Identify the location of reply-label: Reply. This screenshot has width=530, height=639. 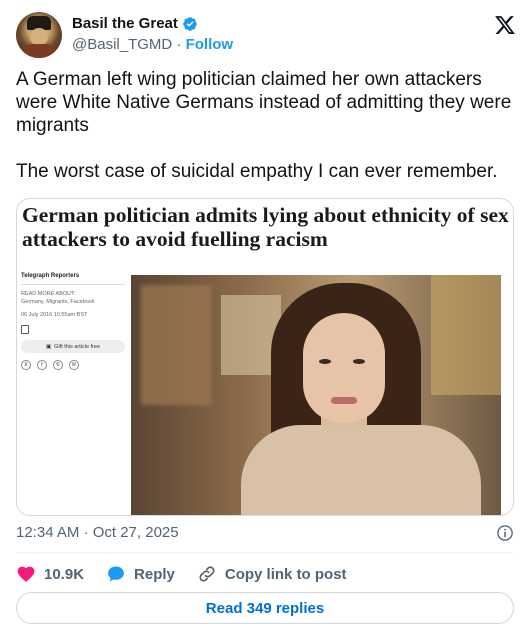
(154, 574).